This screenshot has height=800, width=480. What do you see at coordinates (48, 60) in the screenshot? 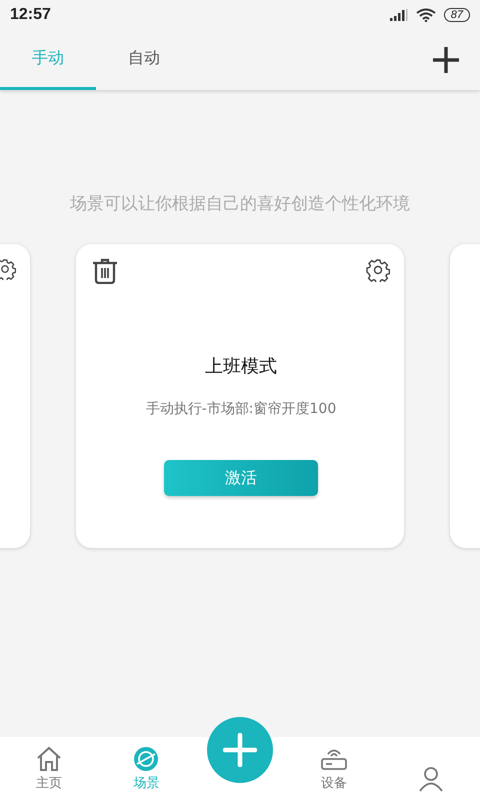
I see `tab: 手动` at bounding box center [48, 60].